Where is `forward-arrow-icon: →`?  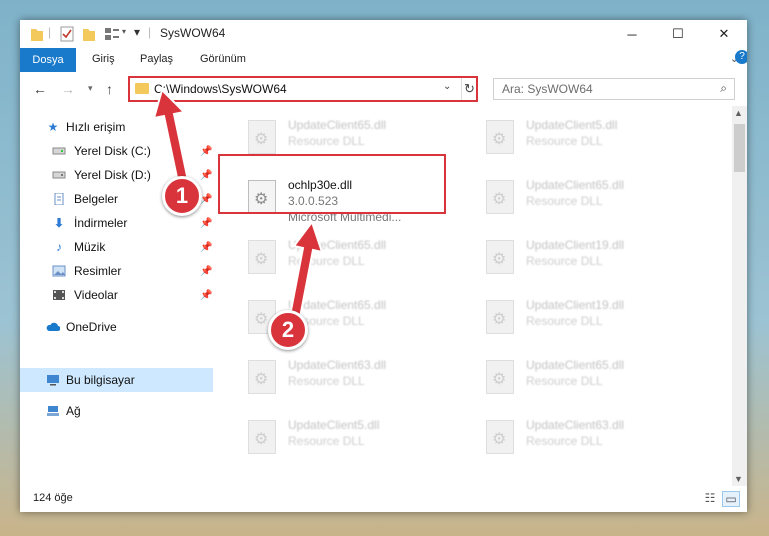
forward-arrow-icon: → is located at coordinates (68, 89).